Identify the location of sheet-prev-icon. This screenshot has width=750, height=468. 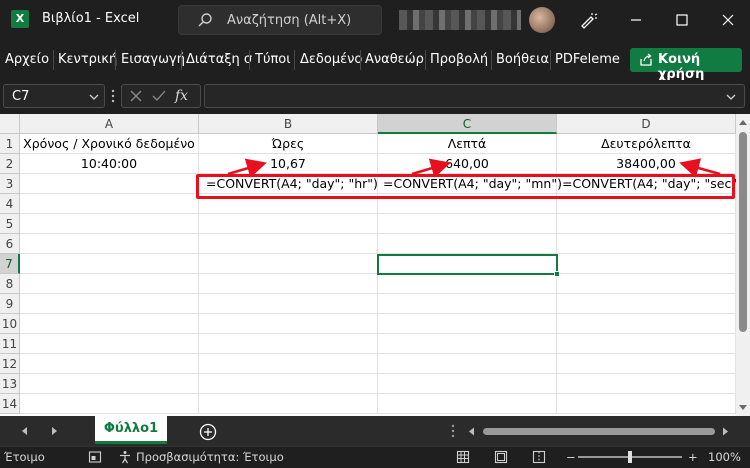
(24, 431).